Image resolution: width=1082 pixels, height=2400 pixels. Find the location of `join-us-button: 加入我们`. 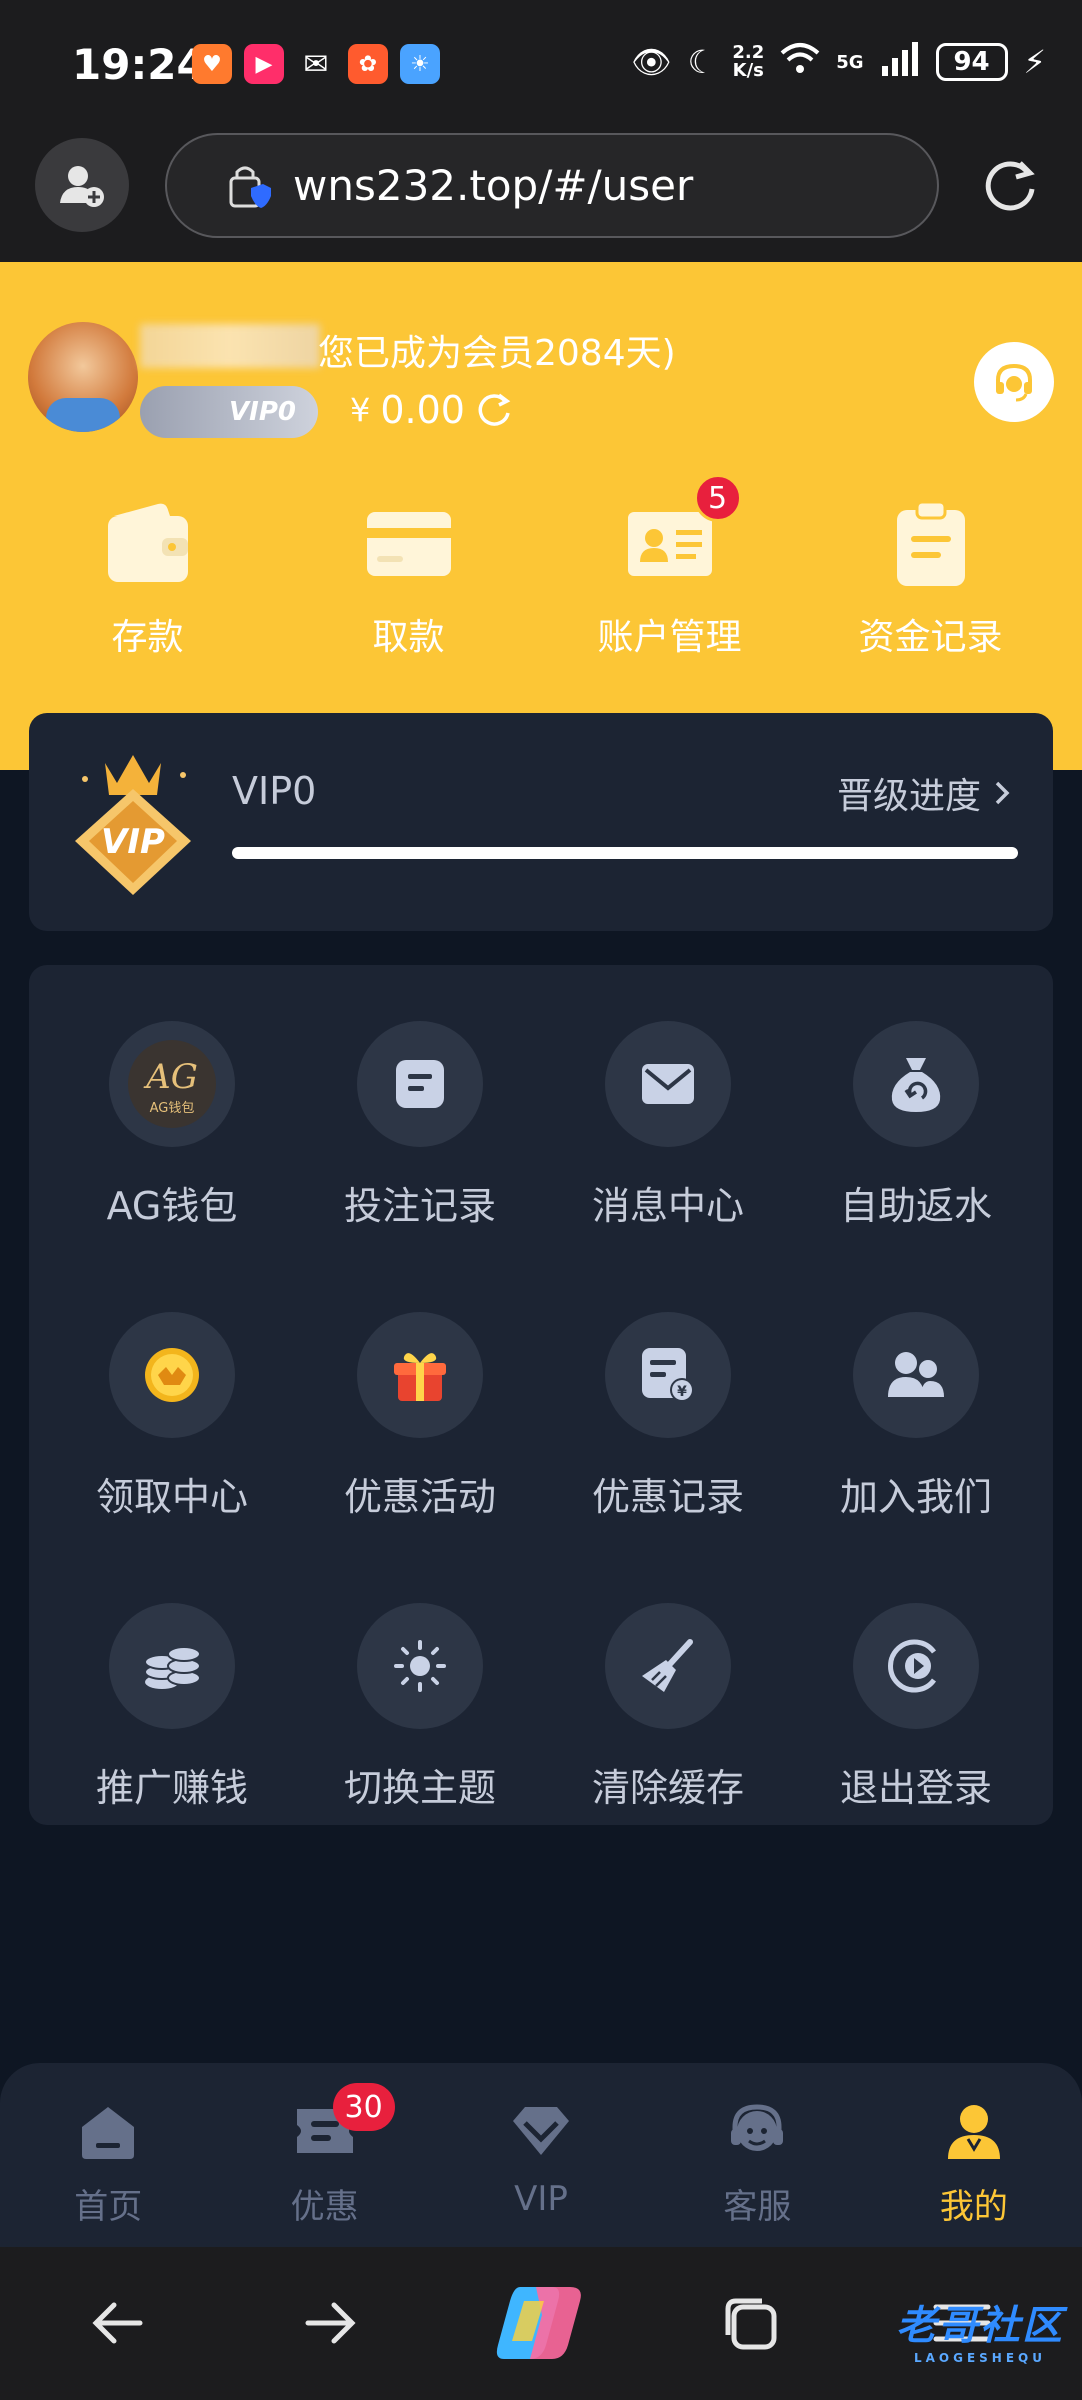

join-us-button: 加入我们 is located at coordinates (916, 1416).